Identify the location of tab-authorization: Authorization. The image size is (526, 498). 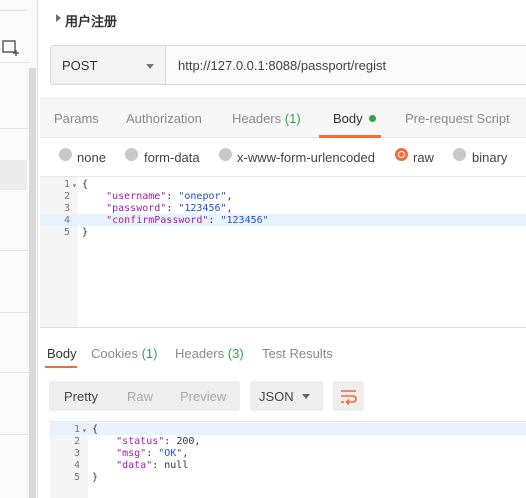
(164, 118).